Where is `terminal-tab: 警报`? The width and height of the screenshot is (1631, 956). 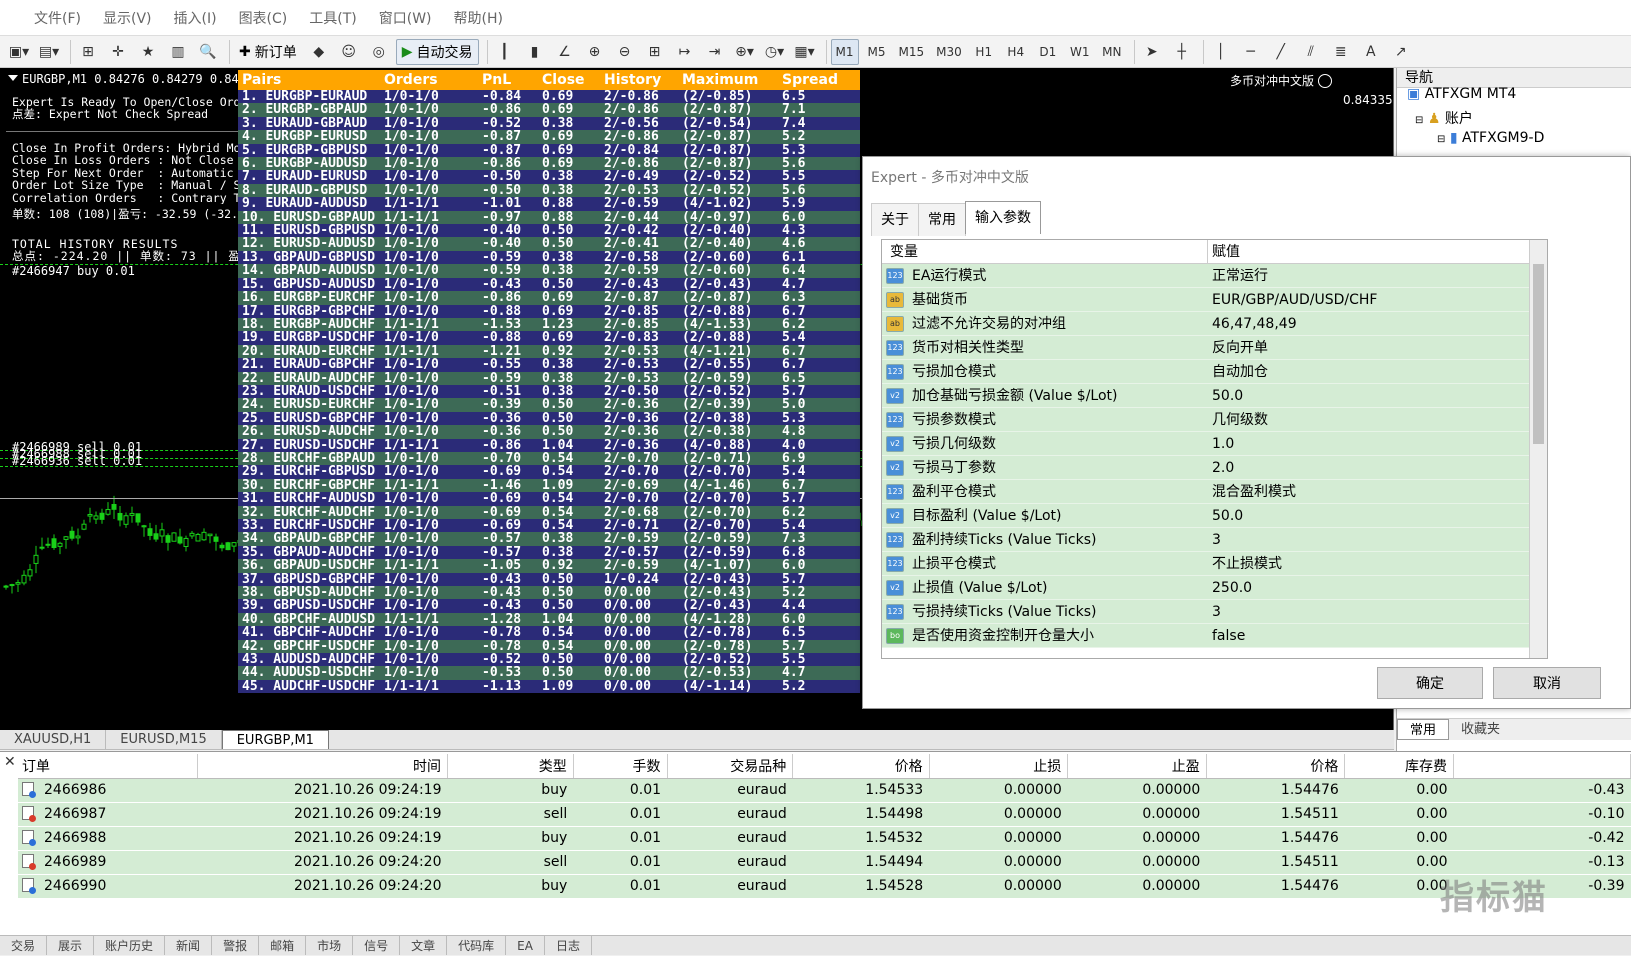 terminal-tab: 警报 is located at coordinates (236, 945).